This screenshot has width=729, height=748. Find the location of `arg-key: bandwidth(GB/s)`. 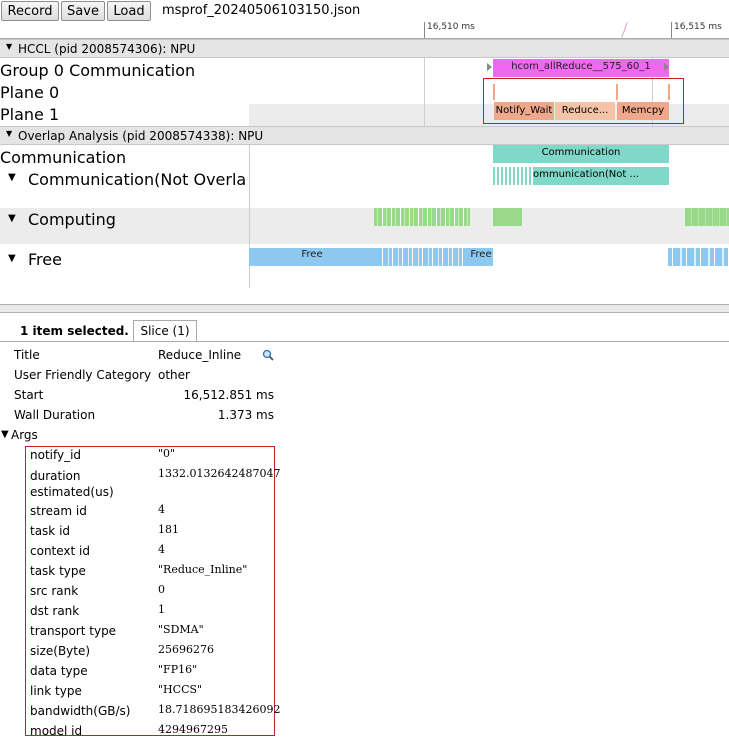

arg-key: bandwidth(GB/s) is located at coordinates (80, 711).